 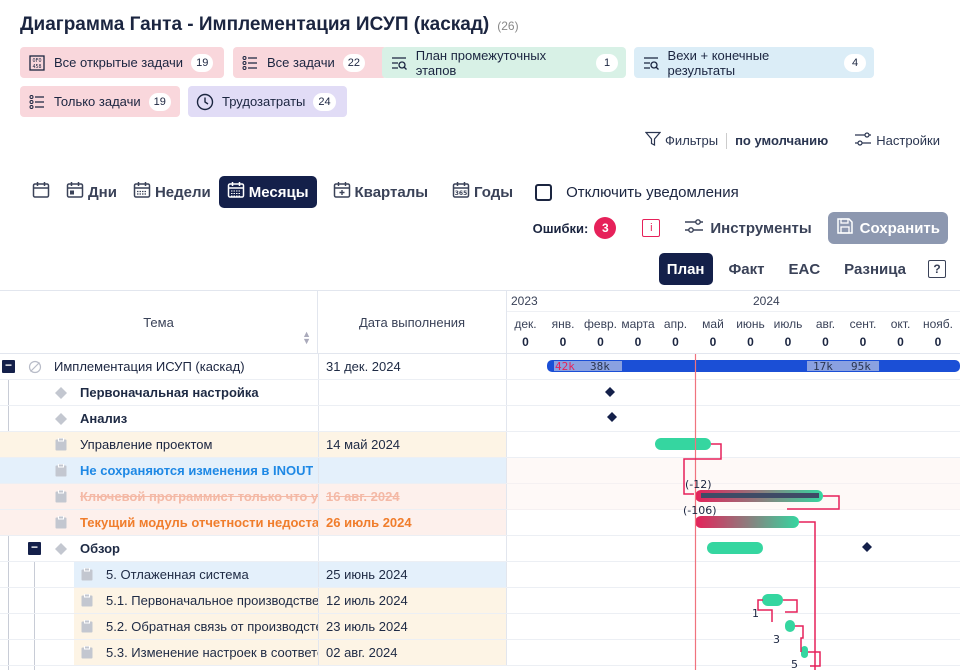 What do you see at coordinates (685, 269) in the screenshot?
I see `mode-plan: План` at bounding box center [685, 269].